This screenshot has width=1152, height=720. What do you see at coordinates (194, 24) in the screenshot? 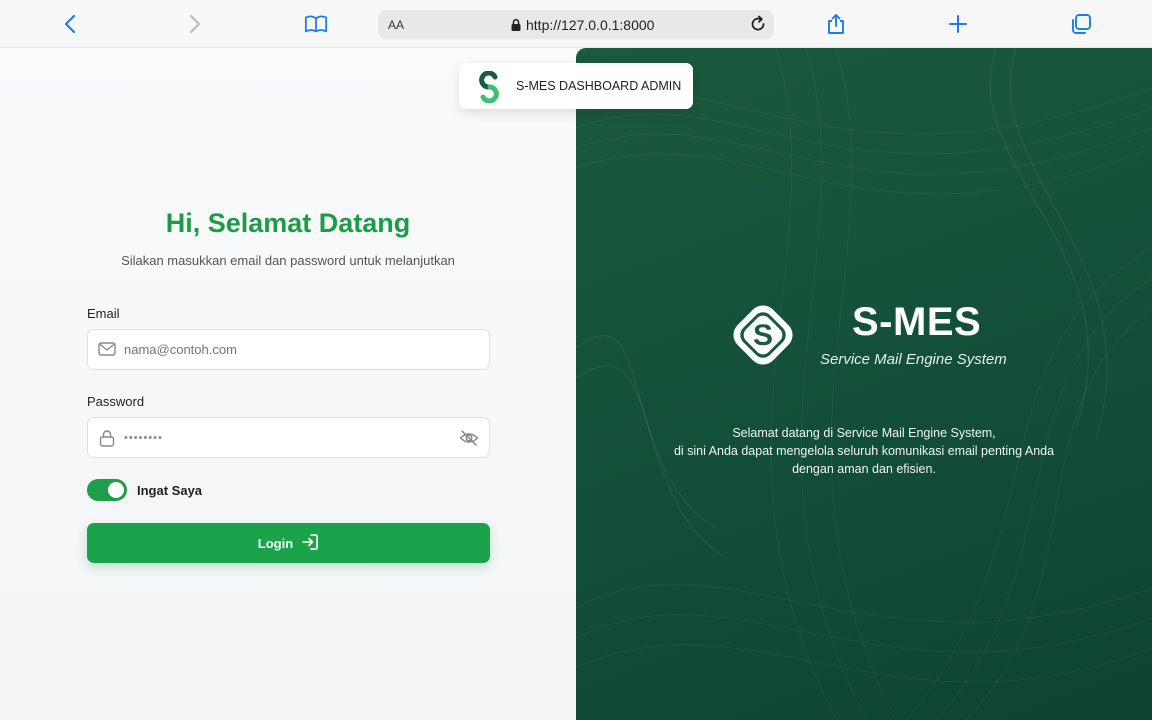
I see `forward-icon` at bounding box center [194, 24].